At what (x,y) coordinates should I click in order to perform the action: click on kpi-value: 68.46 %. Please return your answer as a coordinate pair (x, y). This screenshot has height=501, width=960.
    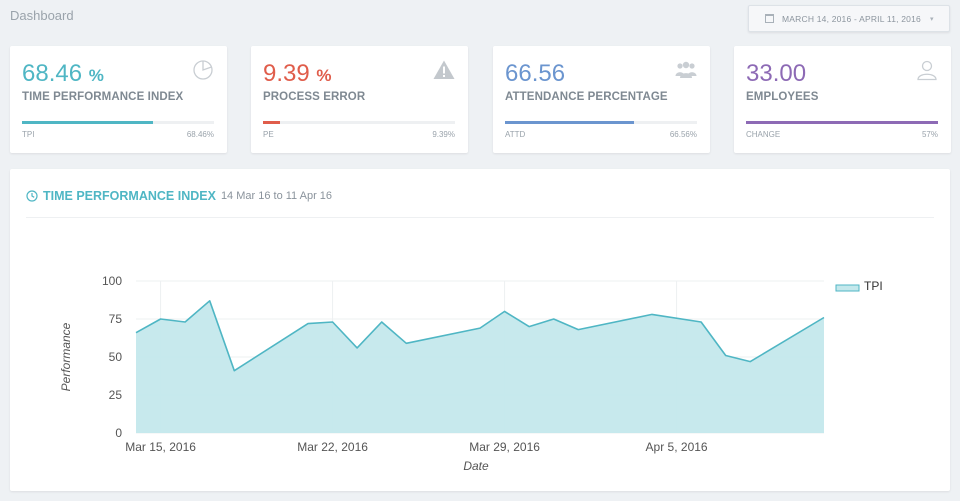
    Looking at the image, I should click on (63, 73).